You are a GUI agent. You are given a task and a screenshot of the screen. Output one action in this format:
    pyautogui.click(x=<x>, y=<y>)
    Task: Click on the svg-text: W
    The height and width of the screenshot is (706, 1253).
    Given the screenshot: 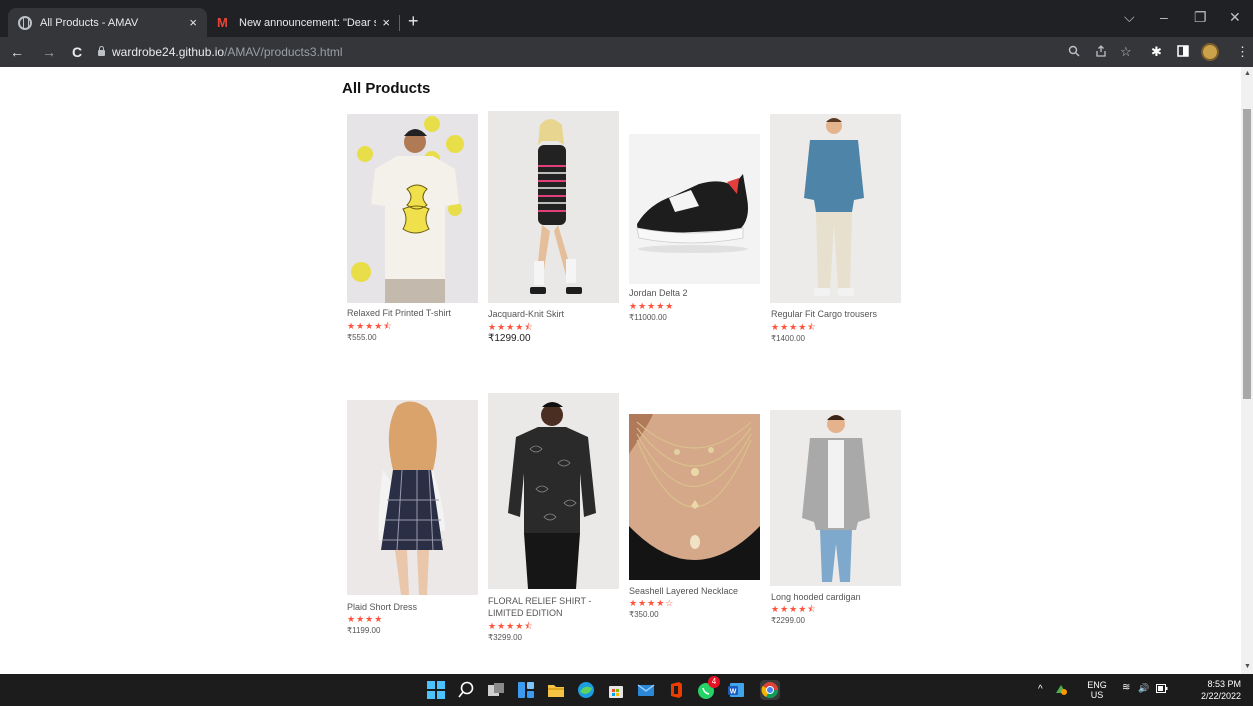 What is the action you would take?
    pyautogui.click(x=733, y=692)
    